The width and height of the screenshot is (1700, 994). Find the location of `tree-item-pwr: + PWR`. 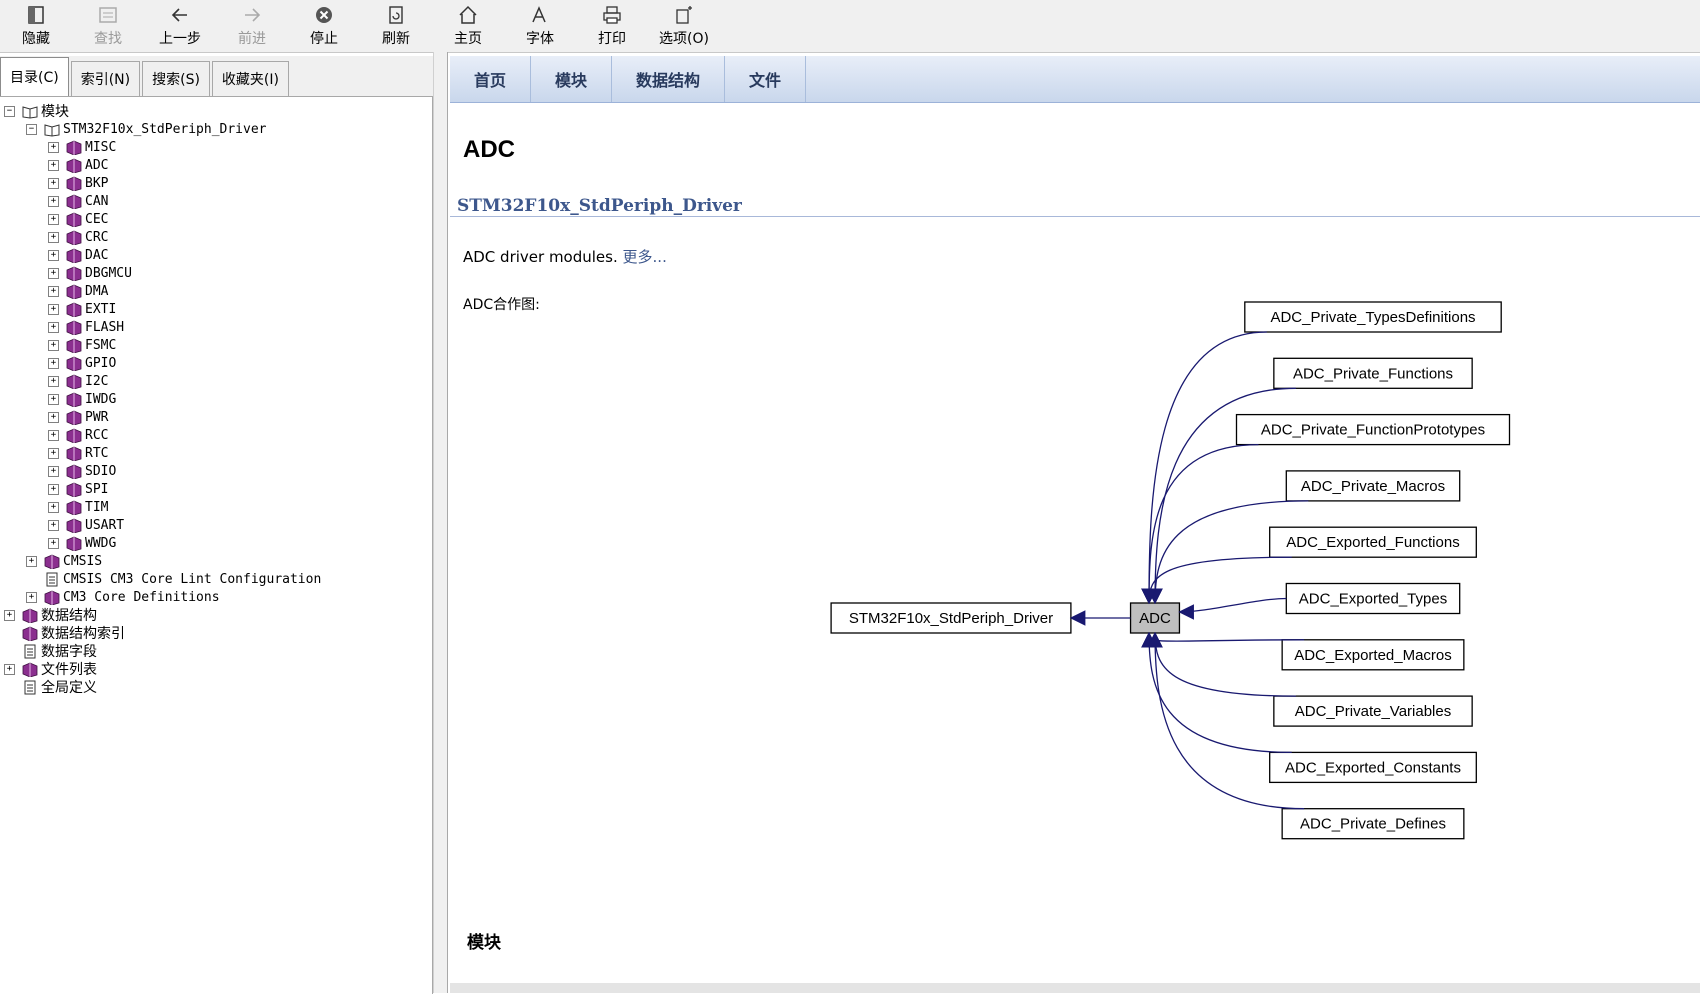

tree-item-pwr: + PWR is located at coordinates (78, 417).